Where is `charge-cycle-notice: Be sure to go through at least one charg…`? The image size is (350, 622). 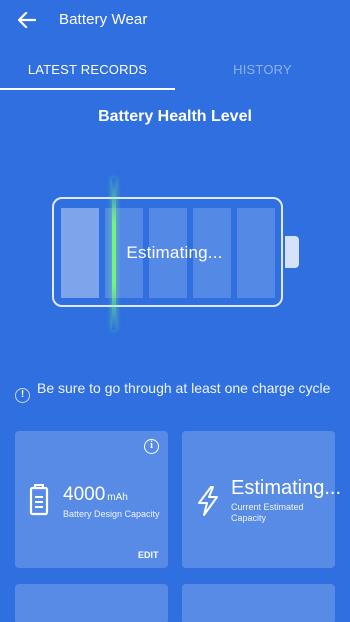
charge-cycle-notice: Be sure to go through at least one charg… is located at coordinates (184, 388).